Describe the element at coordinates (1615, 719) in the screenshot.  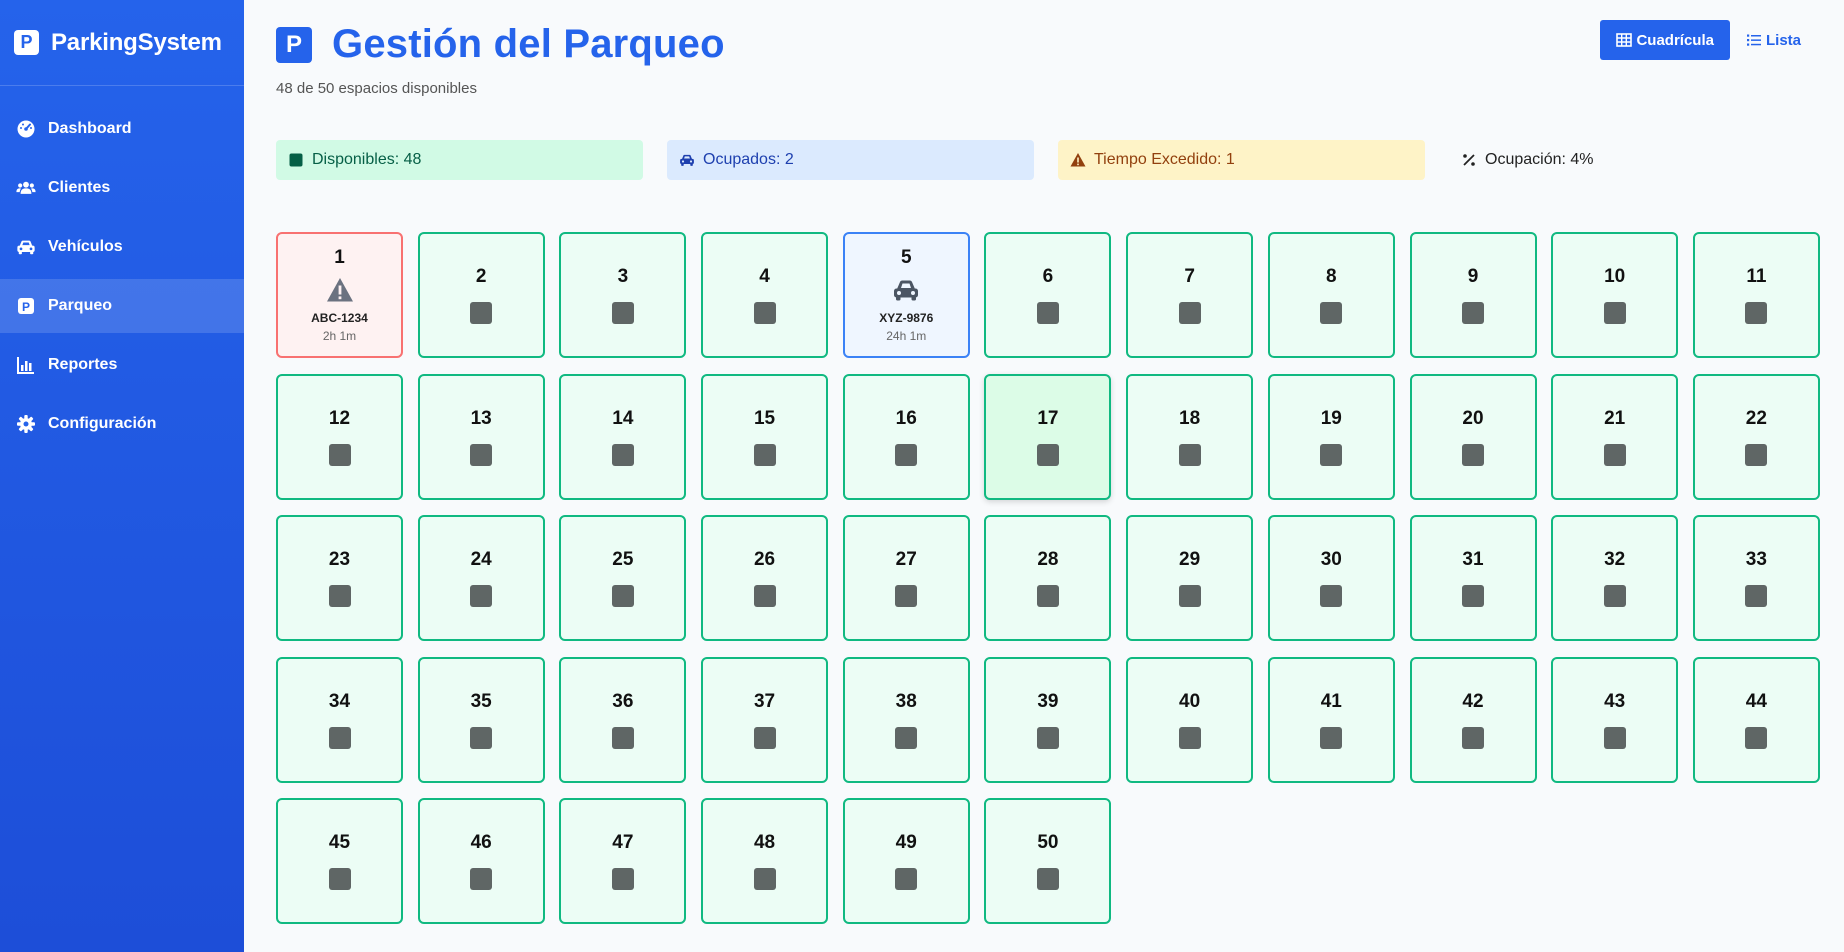
I see `parking-spot-43: 43` at that location.